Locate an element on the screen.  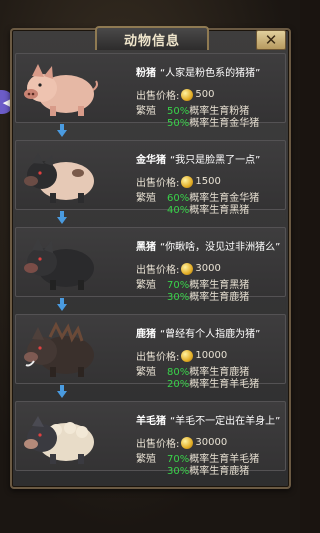
animal-name-line: 羊毛猪 “羊毛不一定出在羊身上” is located at coordinates (208, 419).